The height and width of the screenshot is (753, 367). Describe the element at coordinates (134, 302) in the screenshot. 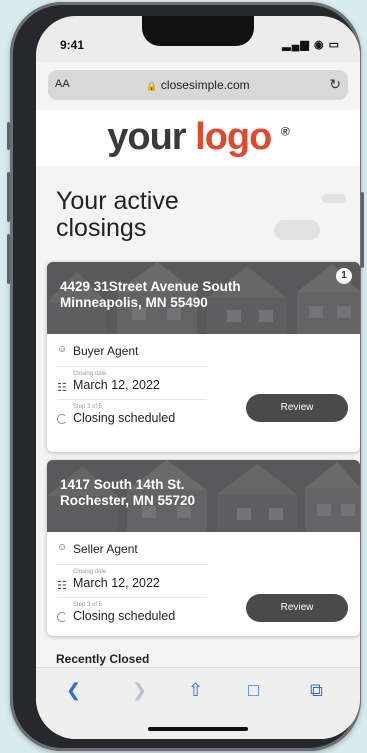

I see `address-line2: Minneapolis, MN 55490` at that location.